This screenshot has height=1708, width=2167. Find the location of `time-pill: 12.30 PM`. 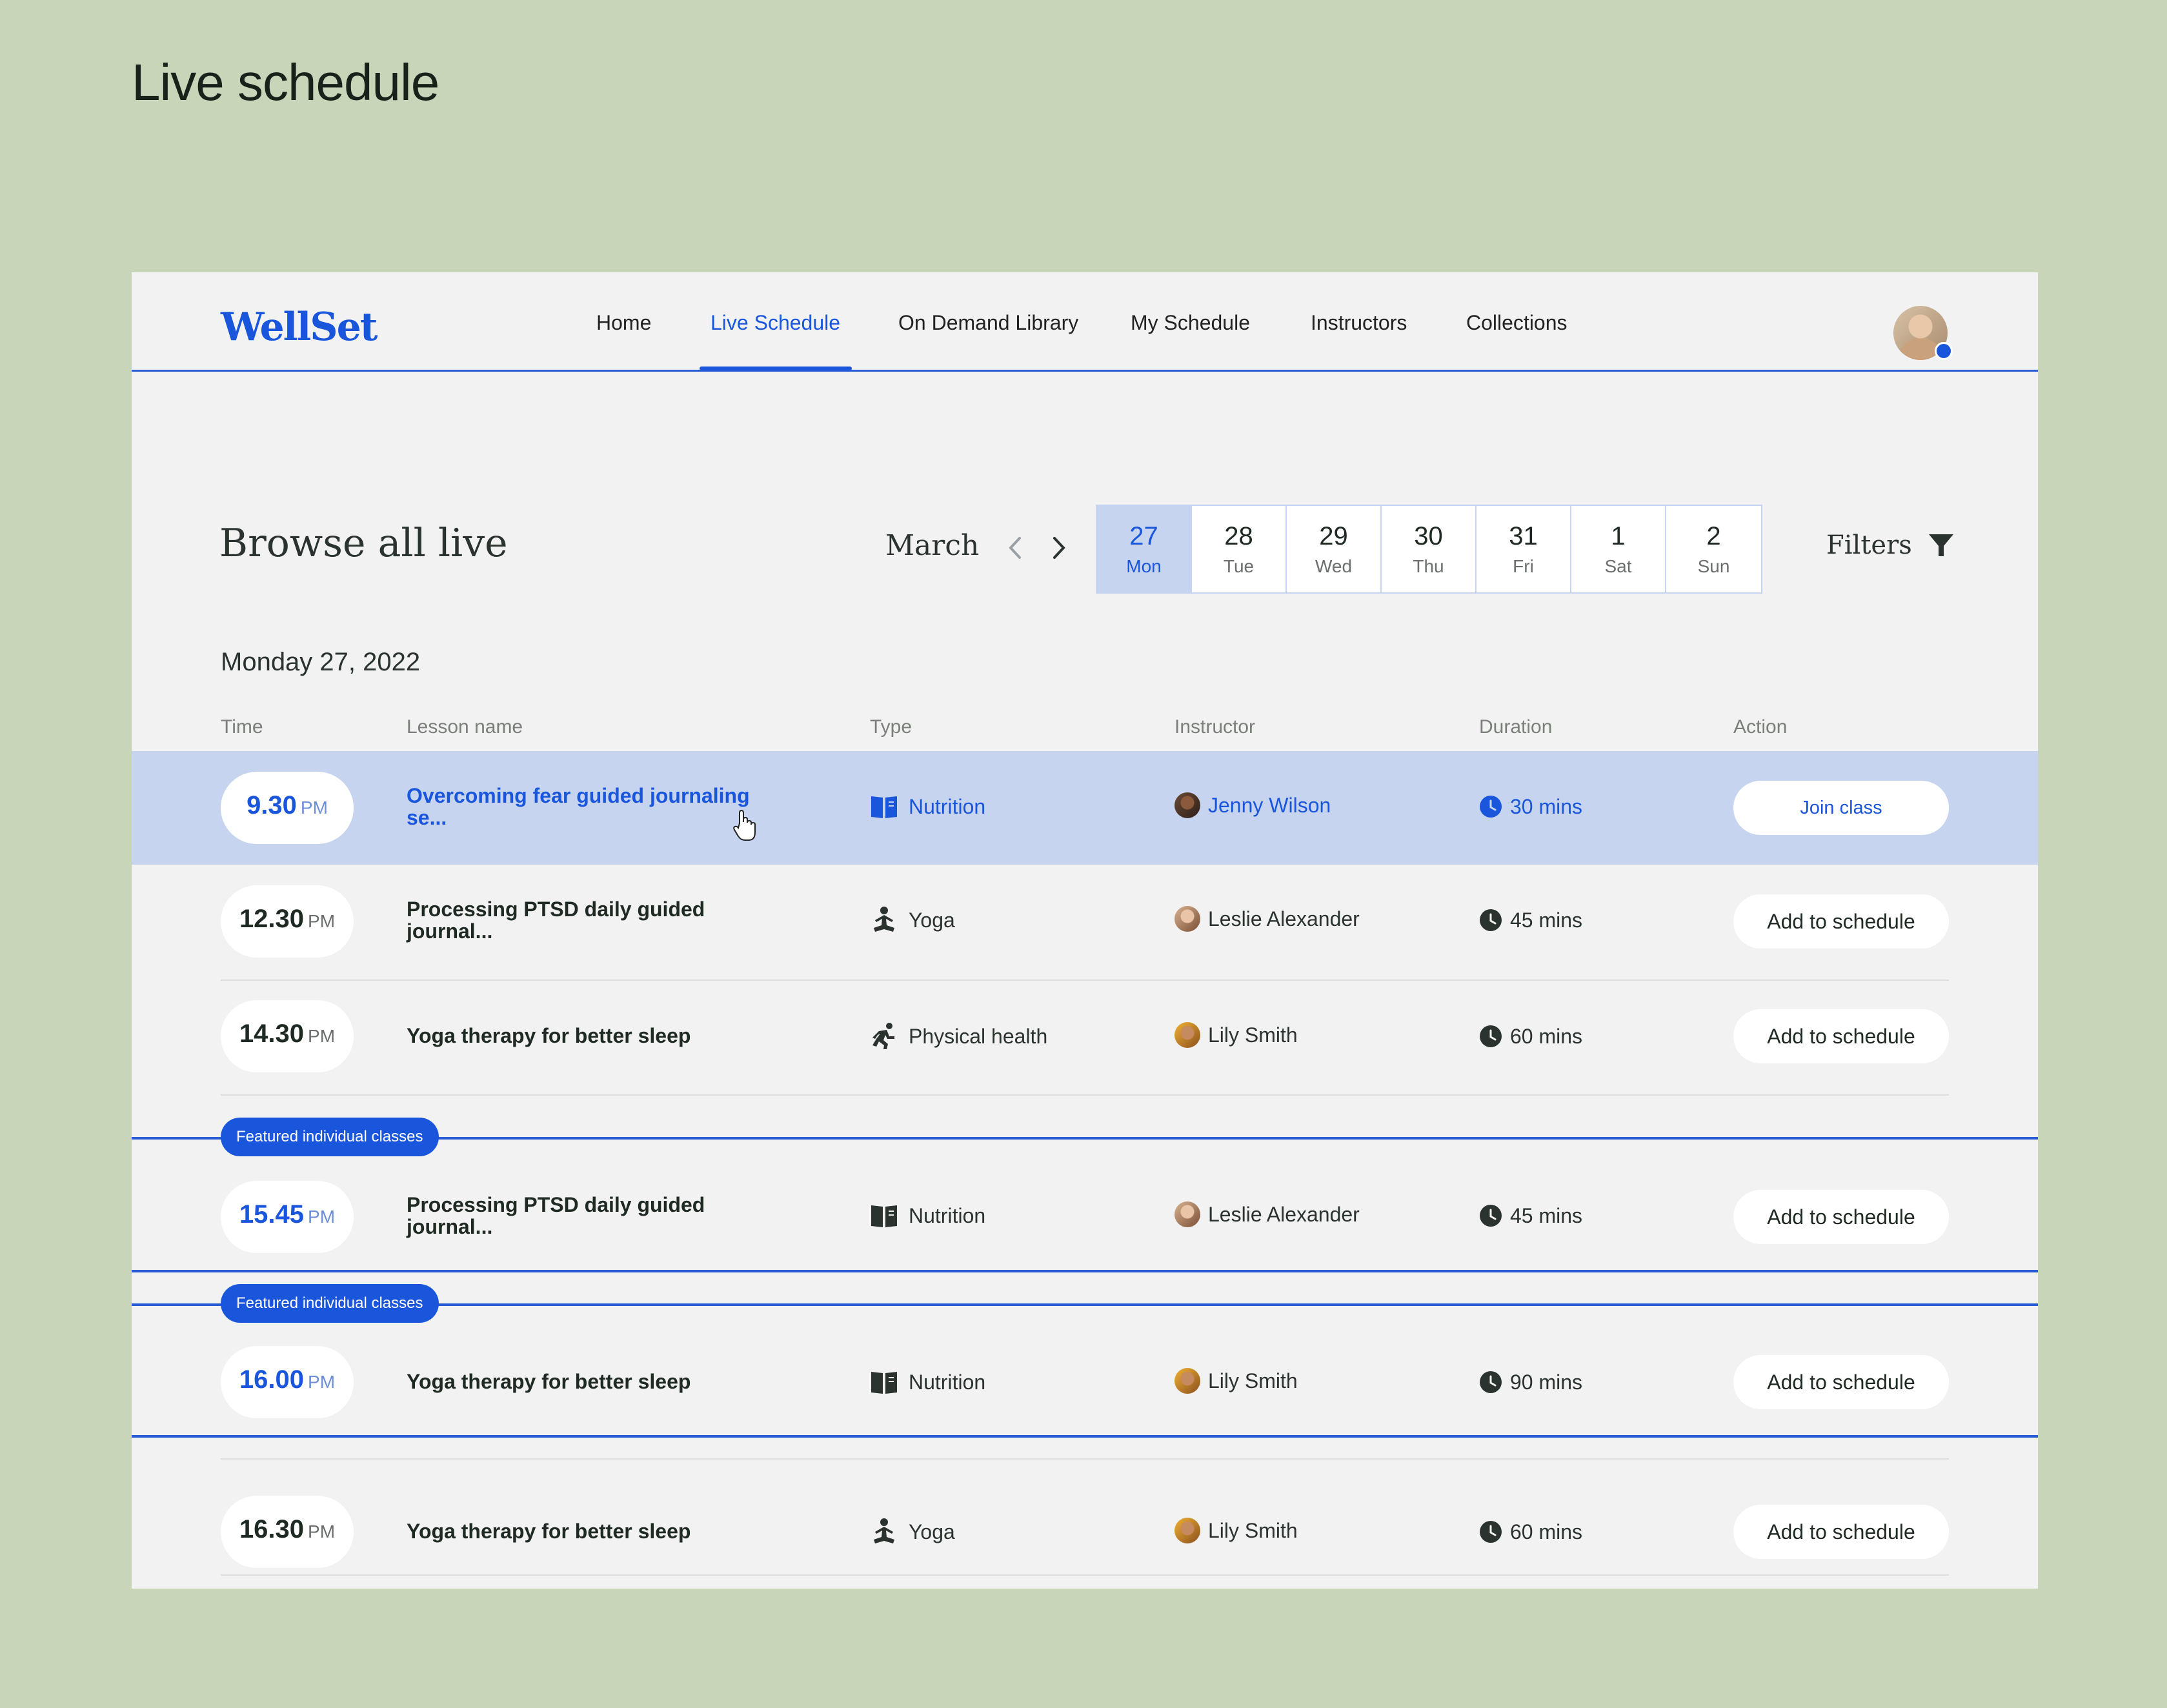

time-pill: 12.30 PM is located at coordinates (287, 921).